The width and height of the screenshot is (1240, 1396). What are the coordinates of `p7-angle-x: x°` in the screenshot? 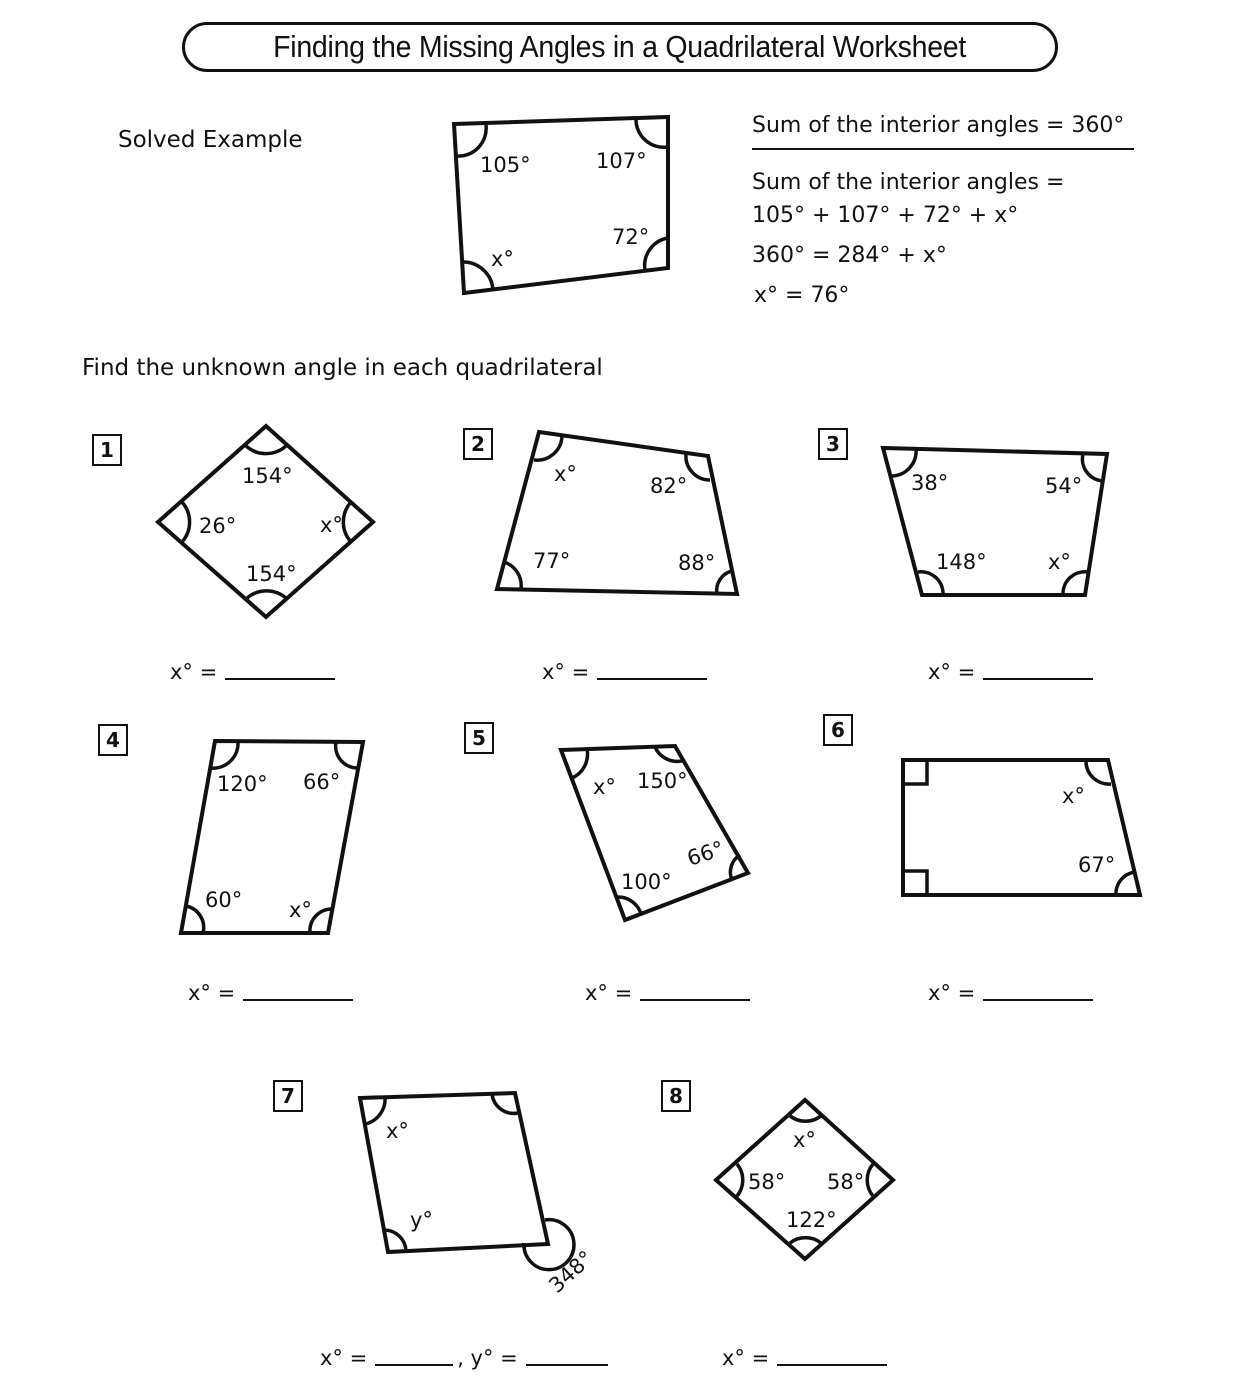 It's located at (397, 1131).